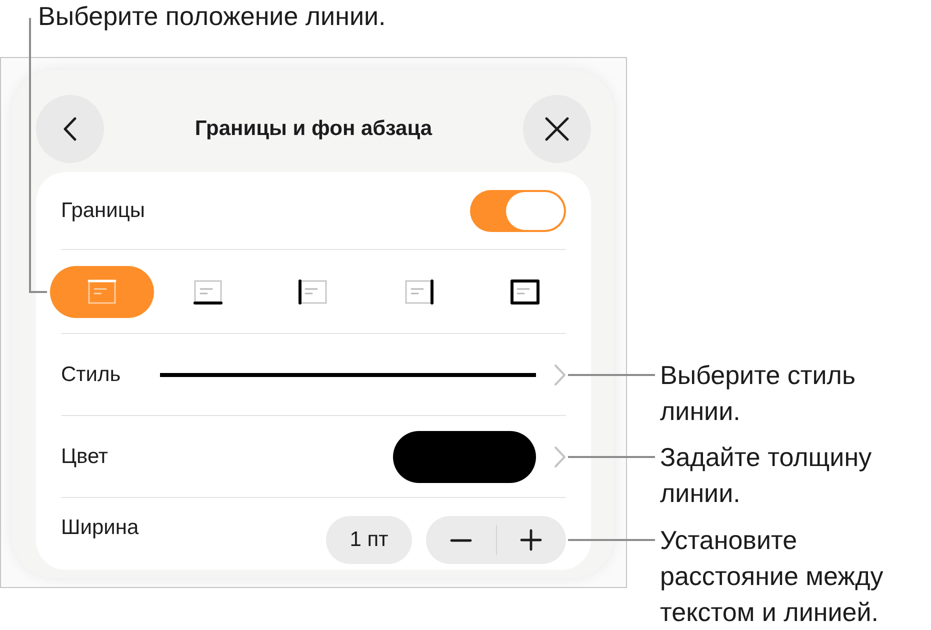 This screenshot has height=630, width=931. I want to click on callout-text: Установите расстояние между текстом и линией., so click(772, 576).